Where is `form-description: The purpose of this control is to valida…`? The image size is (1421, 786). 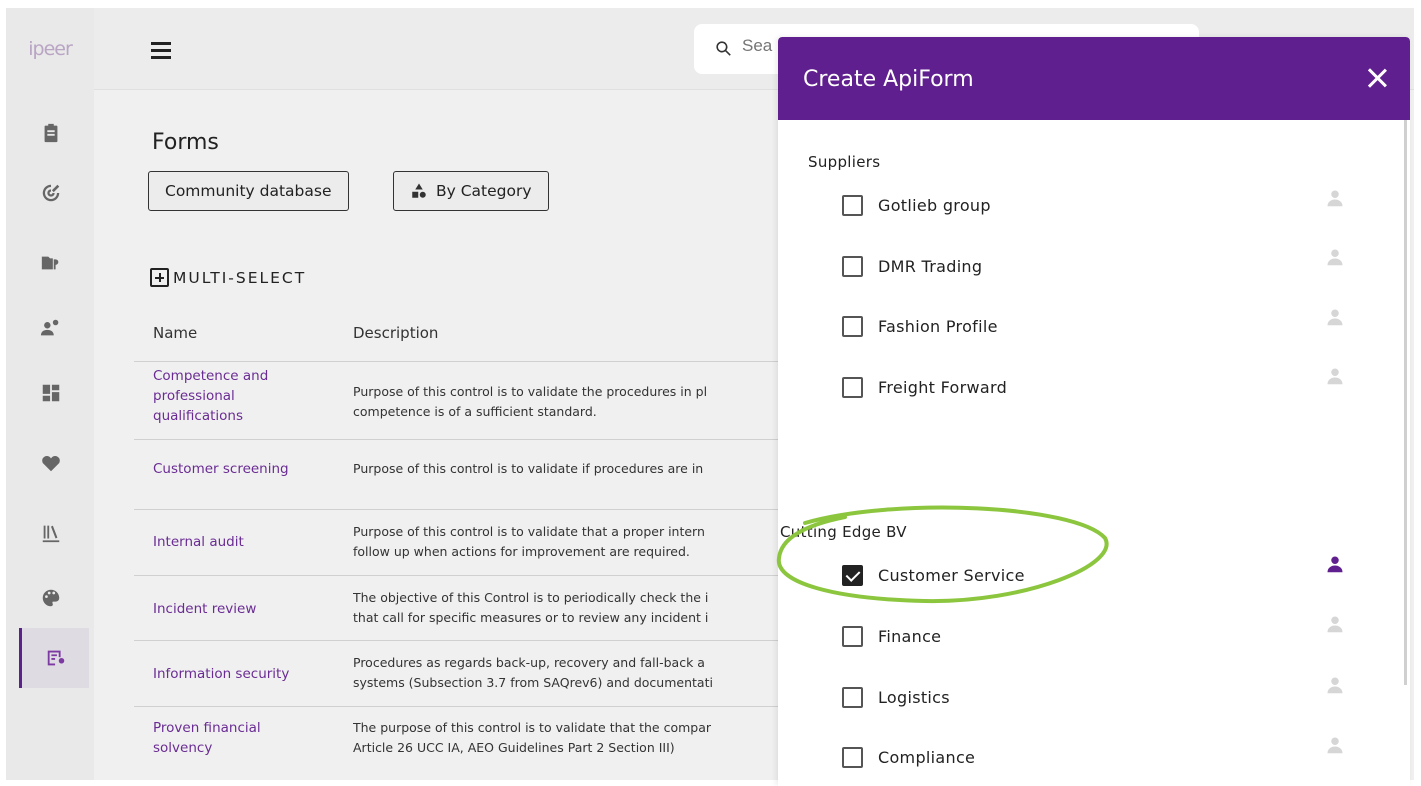
form-description: The purpose of this control is to valida… is located at coordinates (568, 738).